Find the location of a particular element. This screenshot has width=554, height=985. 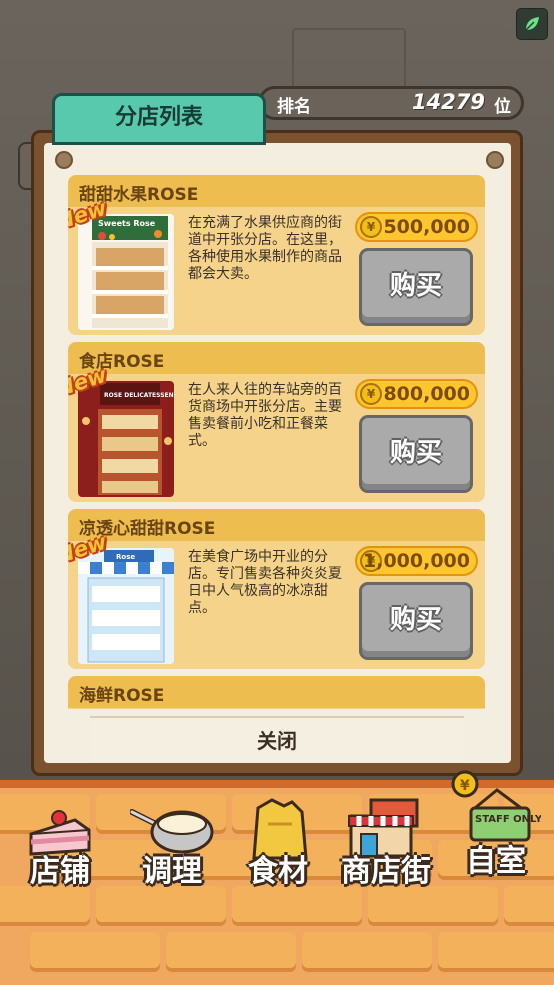

nav-ingredients: 食材 is located at coordinates (278, 835).